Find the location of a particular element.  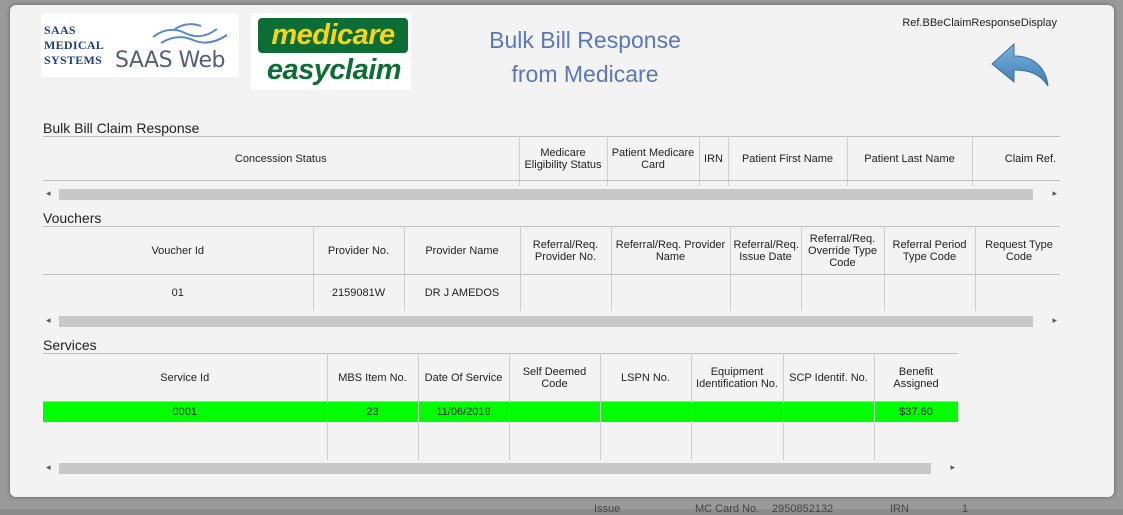

col-provider-name: Provider Name is located at coordinates (462, 250).